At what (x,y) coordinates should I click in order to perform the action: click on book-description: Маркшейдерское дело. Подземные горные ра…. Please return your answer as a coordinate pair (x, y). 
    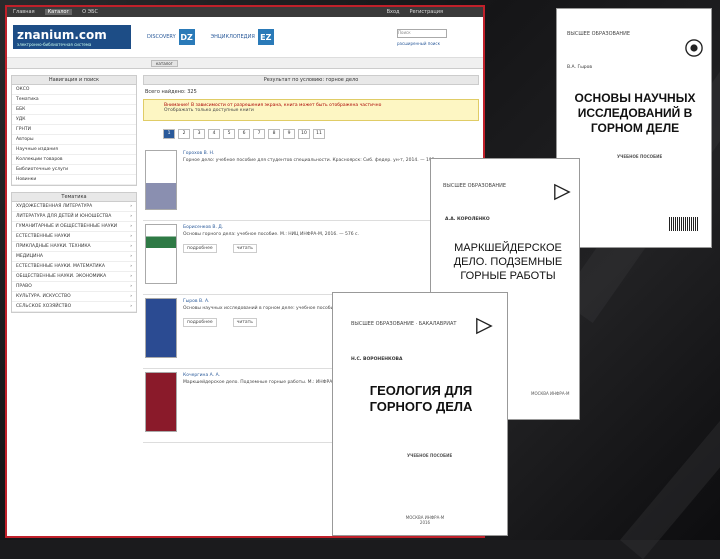
    Looking at the image, I should click on (268, 382).